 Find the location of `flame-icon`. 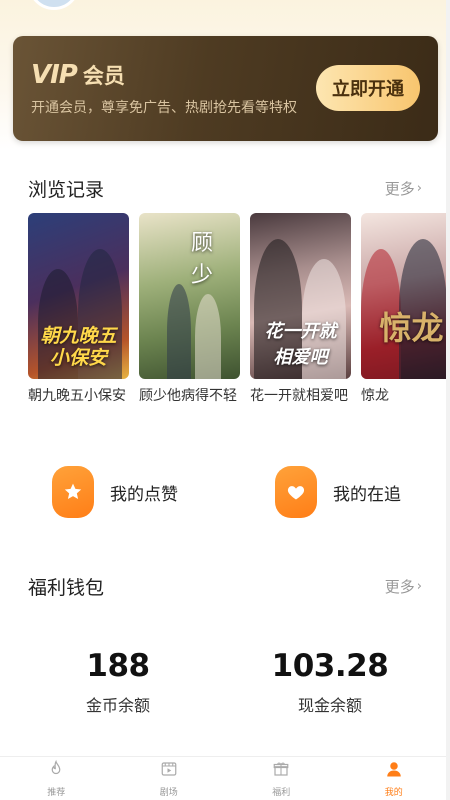

flame-icon is located at coordinates (56, 771).